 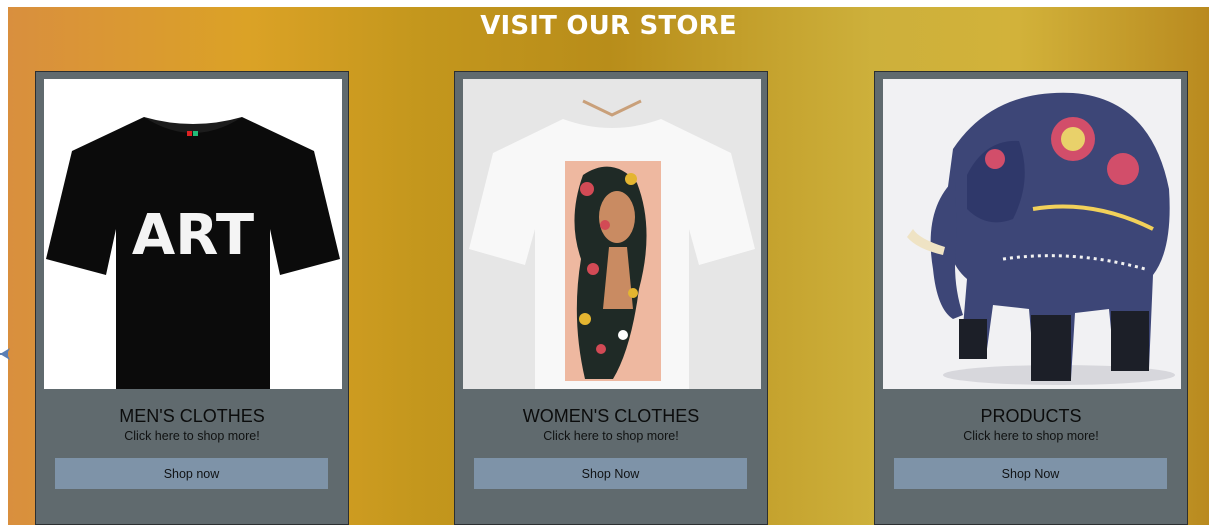 I want to click on mens-tshirt-image: ART, so click(x=193, y=234).